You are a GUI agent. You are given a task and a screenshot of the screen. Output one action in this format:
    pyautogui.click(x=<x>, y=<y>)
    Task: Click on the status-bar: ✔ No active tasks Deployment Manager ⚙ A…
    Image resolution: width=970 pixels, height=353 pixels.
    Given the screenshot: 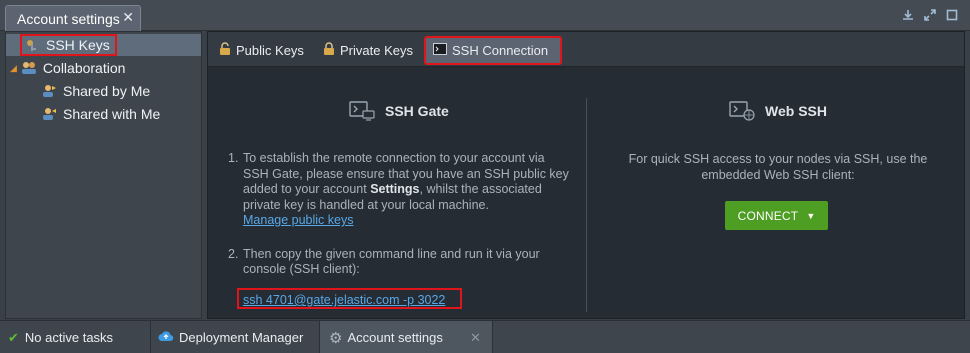 What is the action you would take?
    pyautogui.click(x=485, y=336)
    